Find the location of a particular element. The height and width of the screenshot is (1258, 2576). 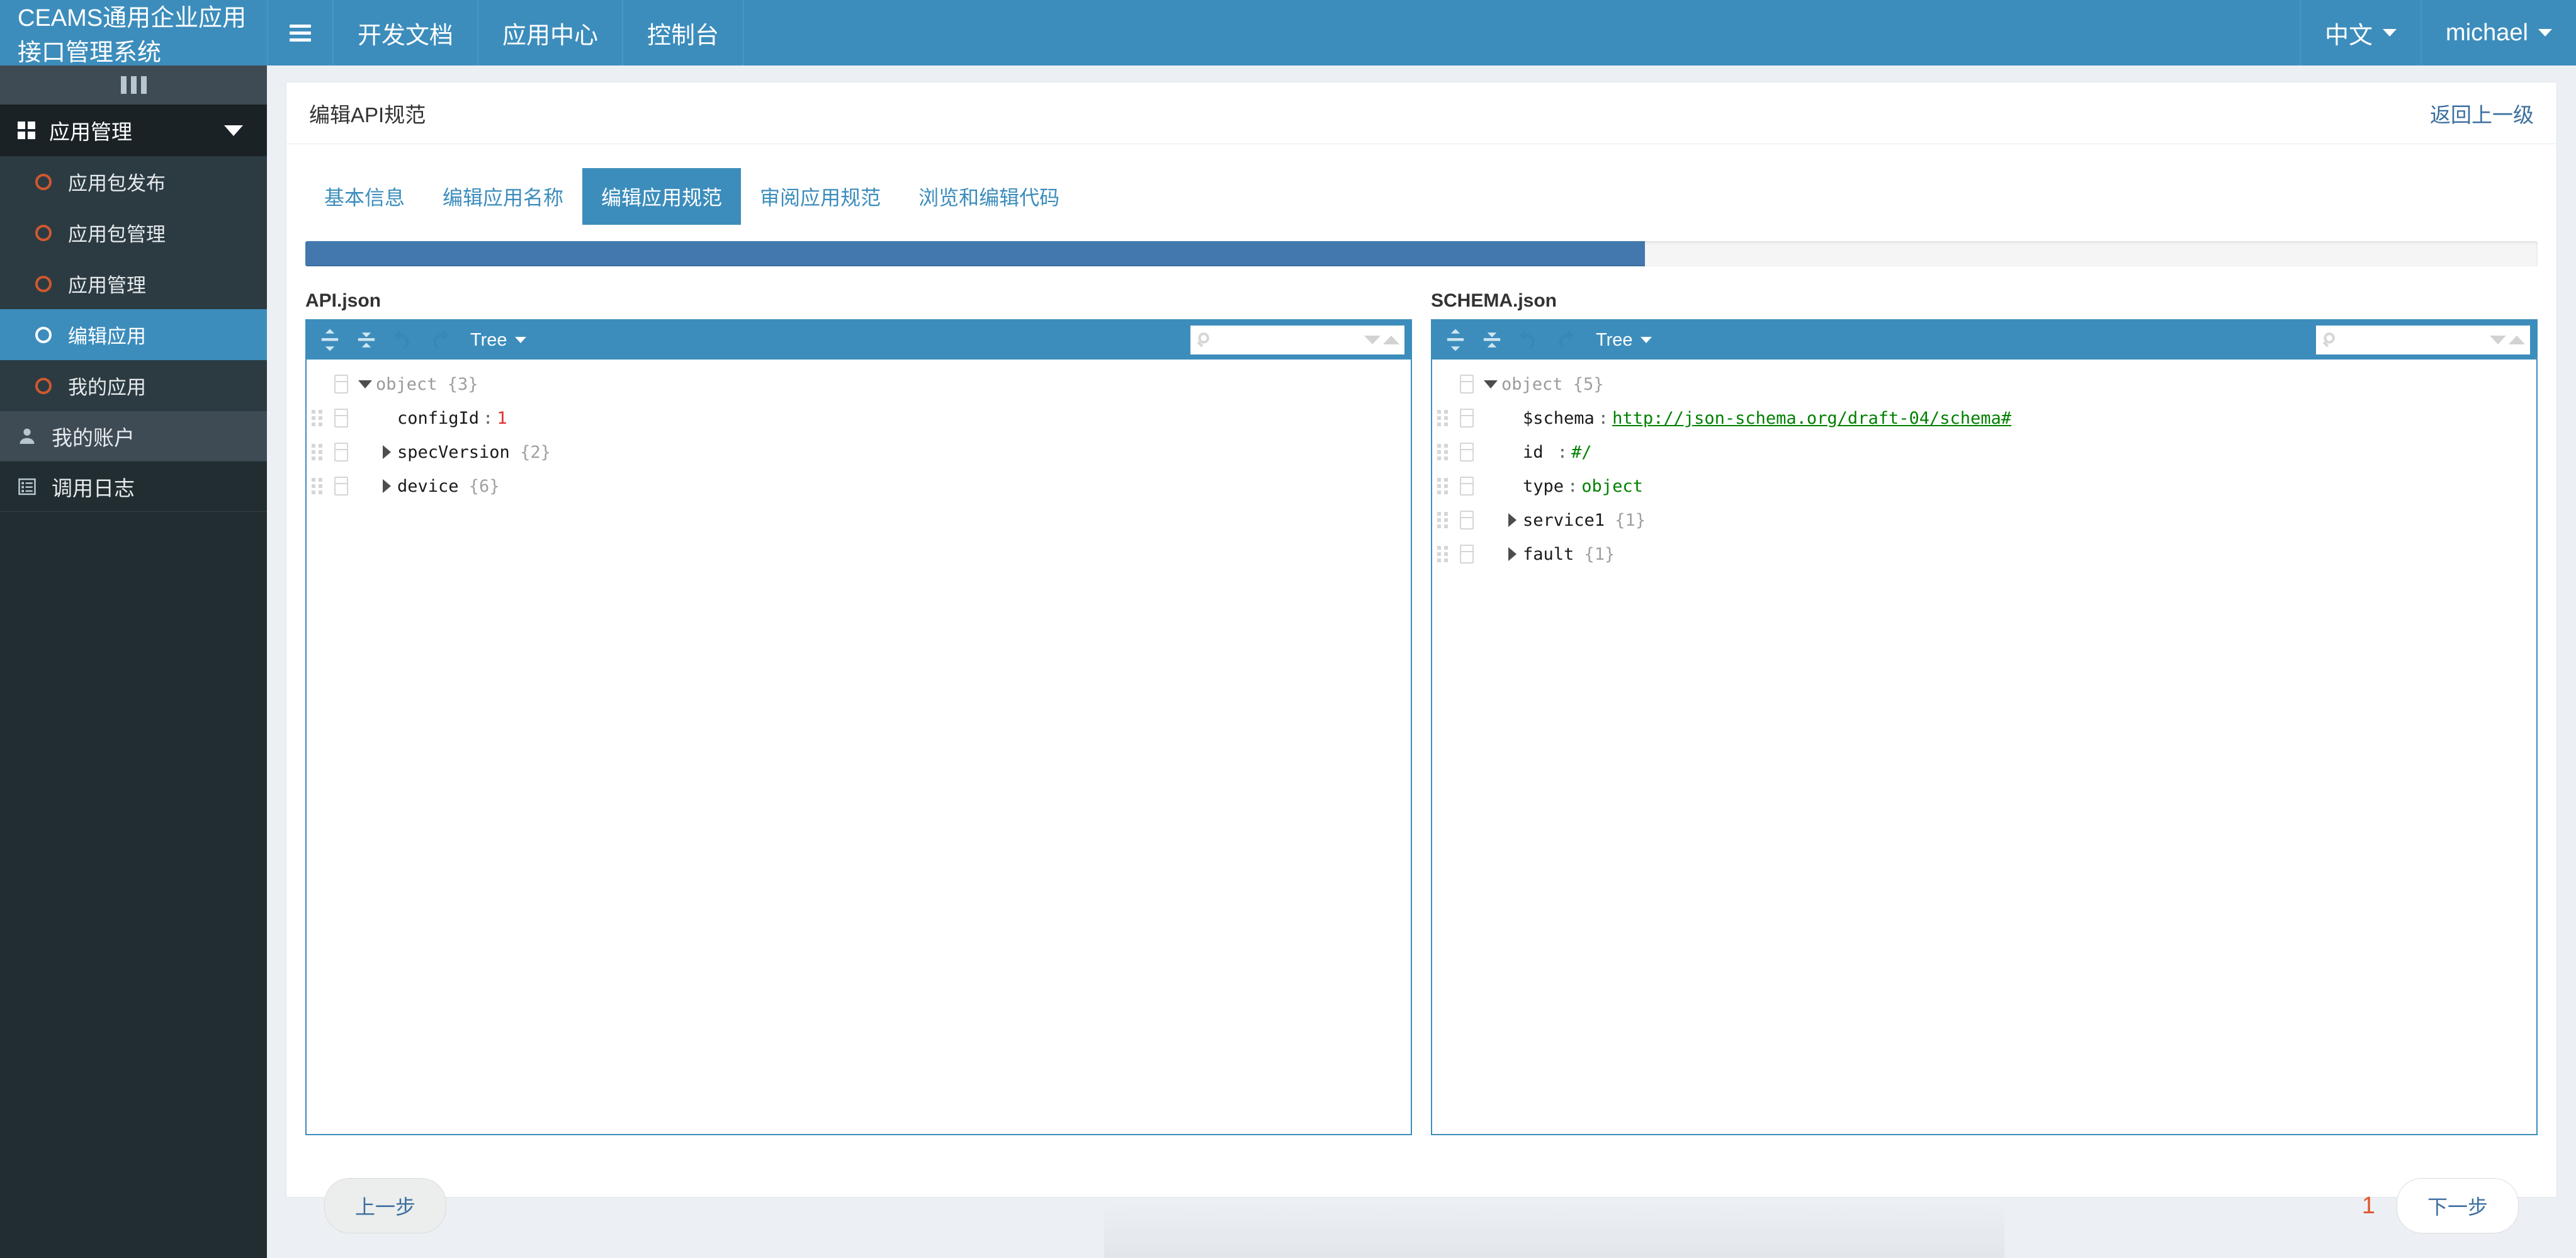

sidebar-item-edit-app: 编辑应用 is located at coordinates (133, 334).